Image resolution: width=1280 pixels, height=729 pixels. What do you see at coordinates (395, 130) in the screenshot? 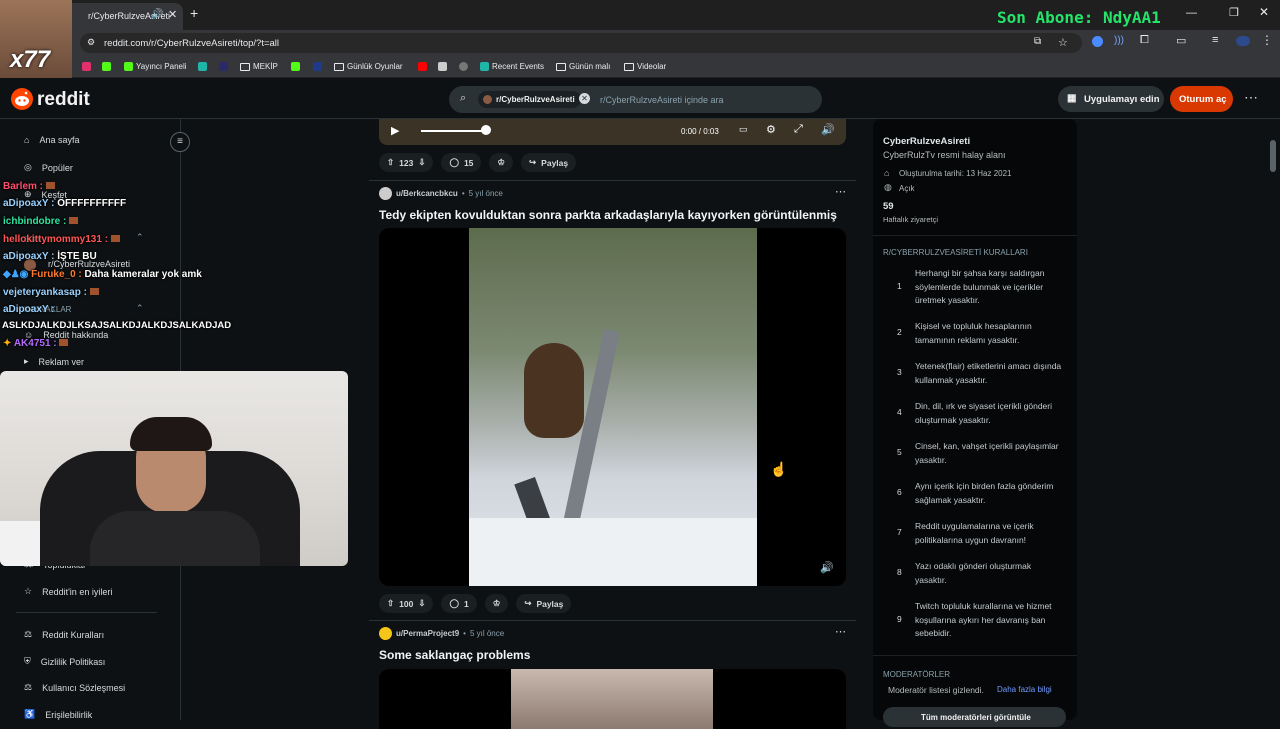
I see `play-icon: ▶` at bounding box center [395, 130].